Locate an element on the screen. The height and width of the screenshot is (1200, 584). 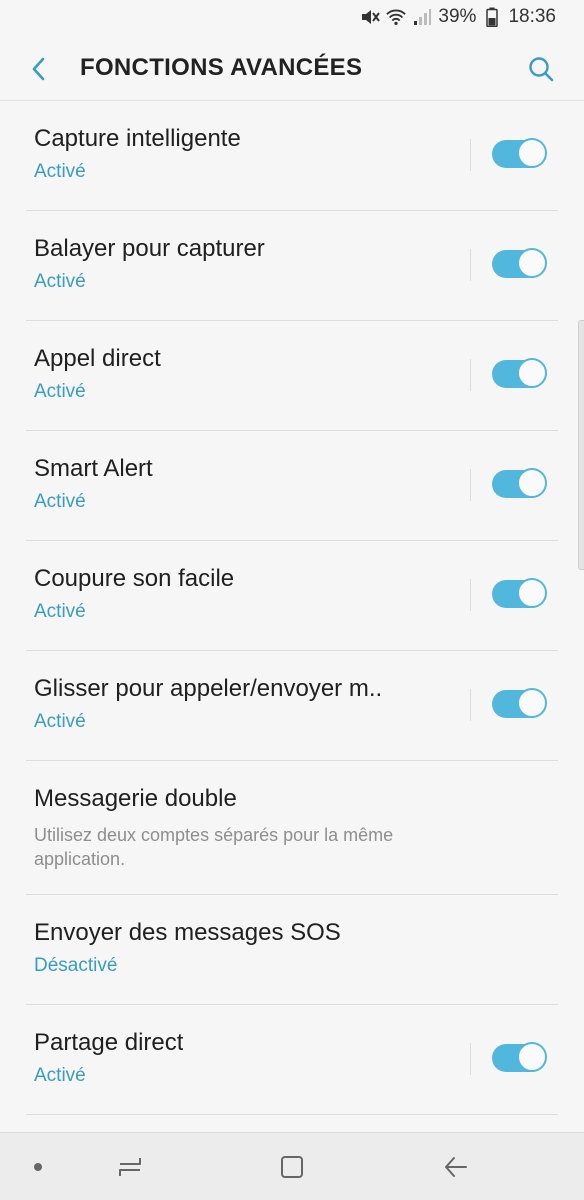
item-title: Glisser pour appeler/envoyer m.. is located at coordinates (208, 688).